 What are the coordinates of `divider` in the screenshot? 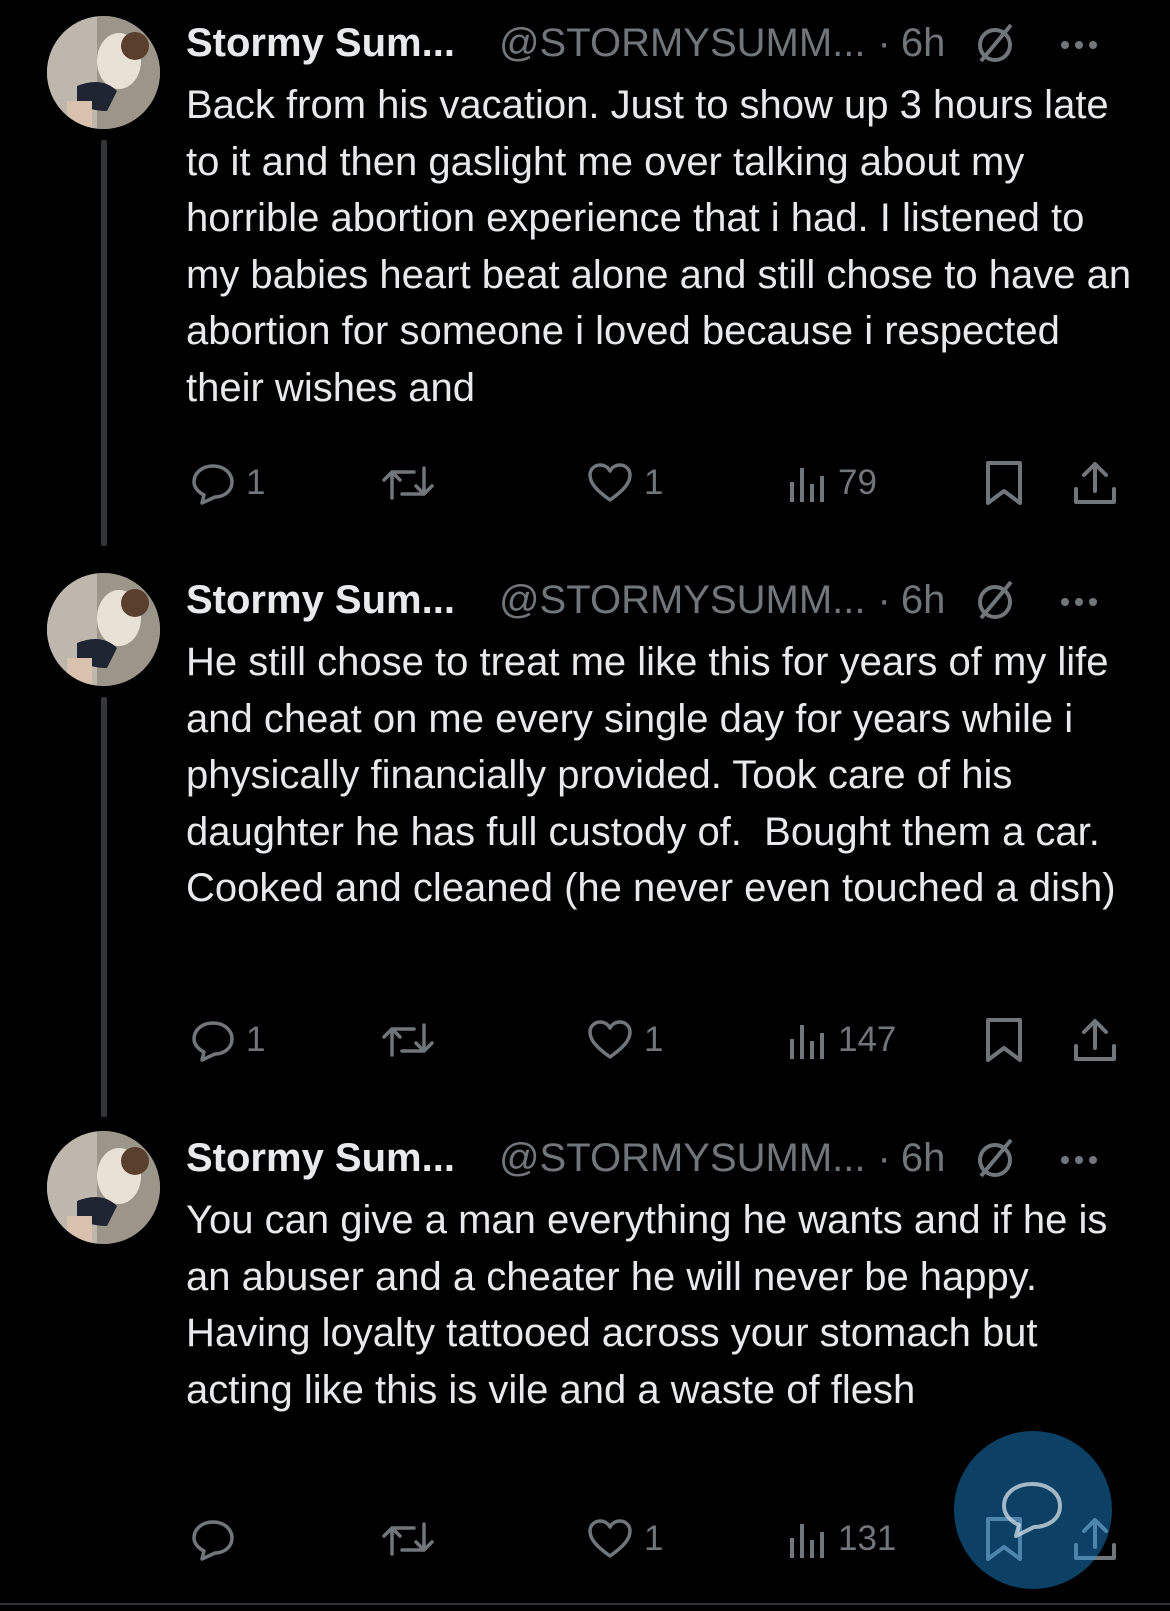 It's located at (585, 1604).